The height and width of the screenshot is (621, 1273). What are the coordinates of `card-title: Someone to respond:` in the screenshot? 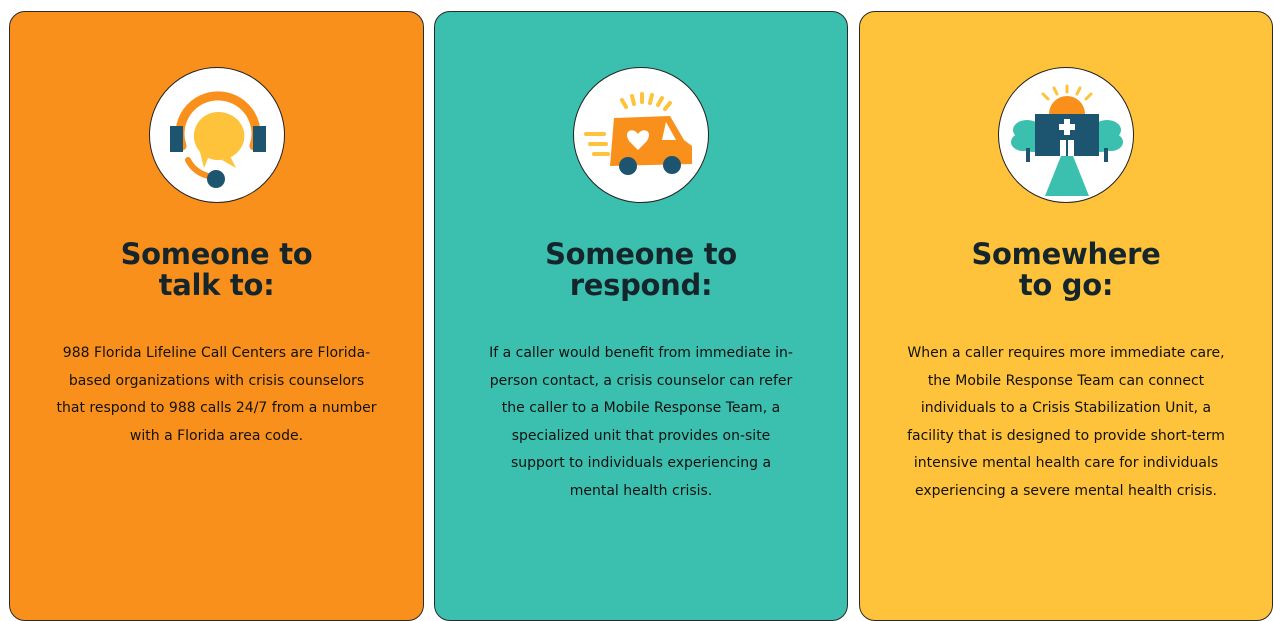 It's located at (641, 270).